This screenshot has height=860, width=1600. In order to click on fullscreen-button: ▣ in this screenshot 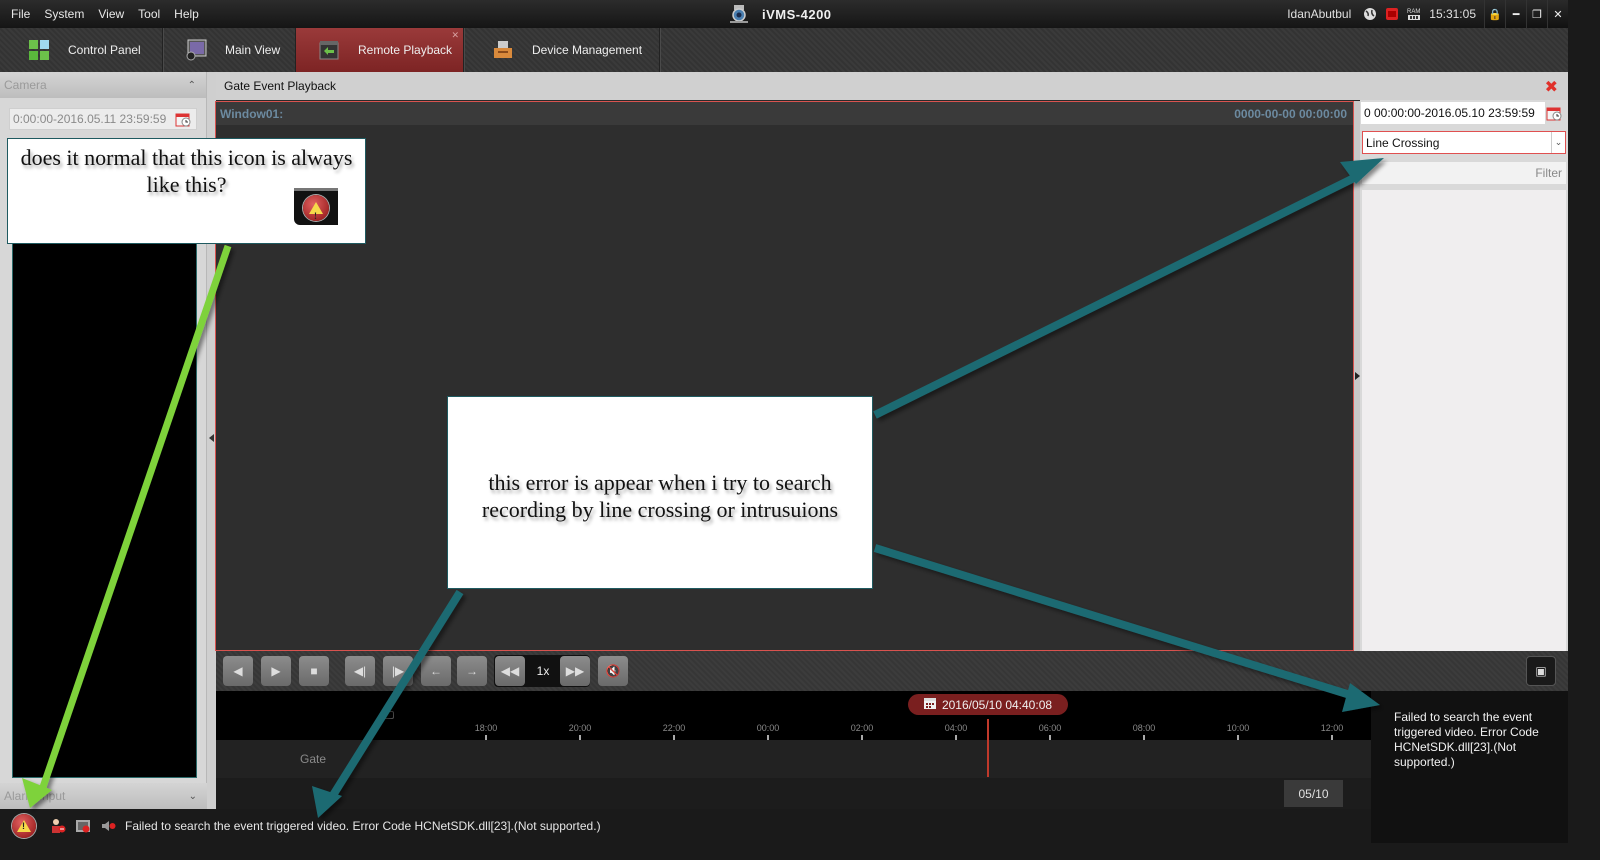, I will do `click(1541, 671)`.